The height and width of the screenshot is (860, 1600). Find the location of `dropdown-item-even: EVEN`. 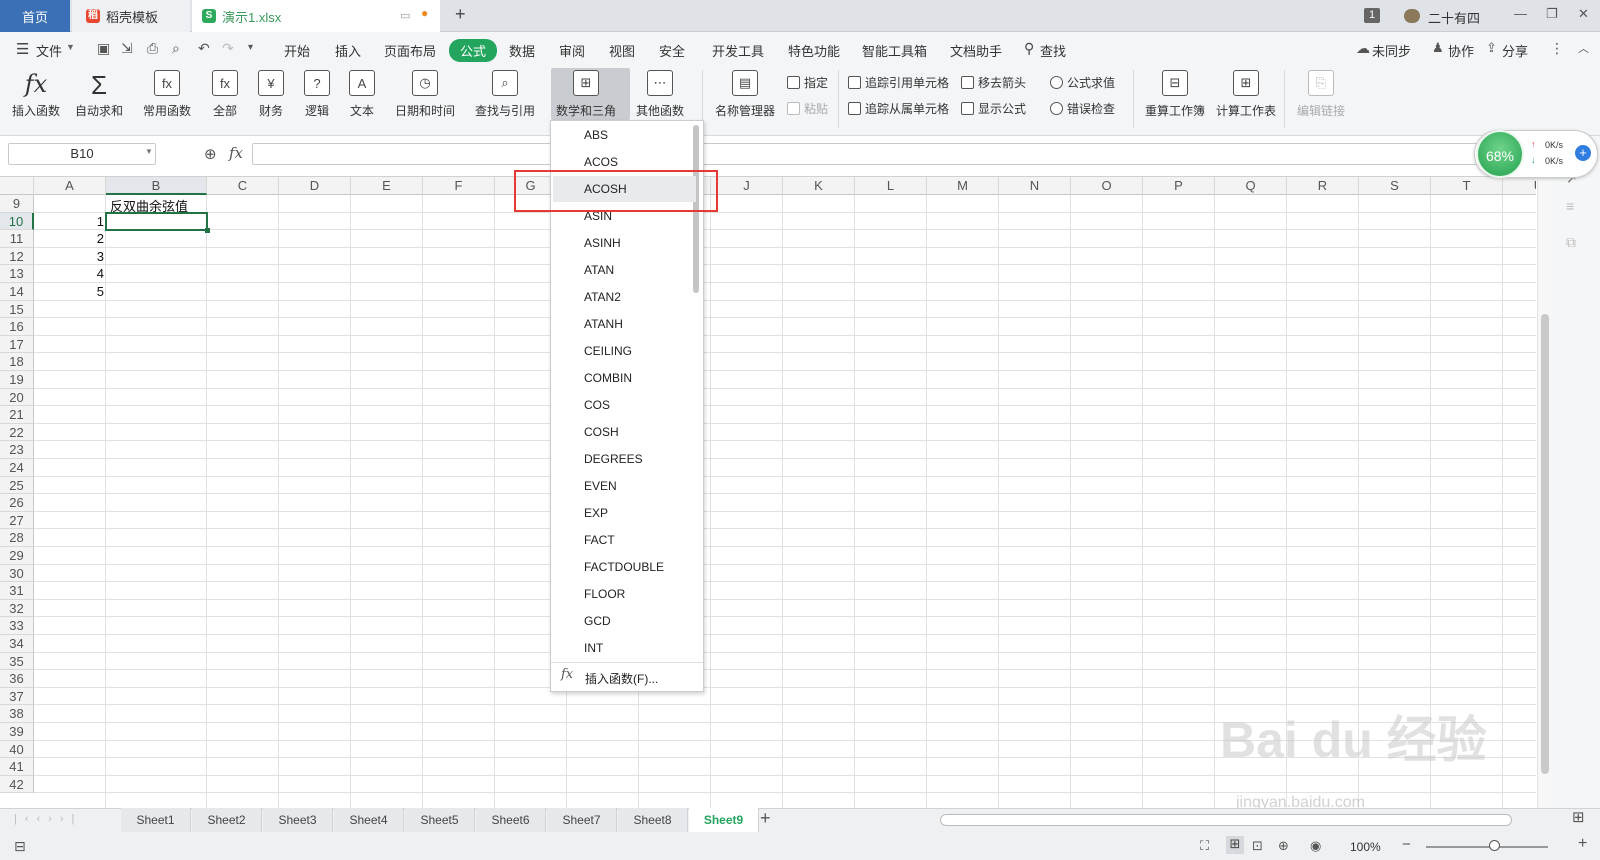

dropdown-item-even: EVEN is located at coordinates (600, 486).